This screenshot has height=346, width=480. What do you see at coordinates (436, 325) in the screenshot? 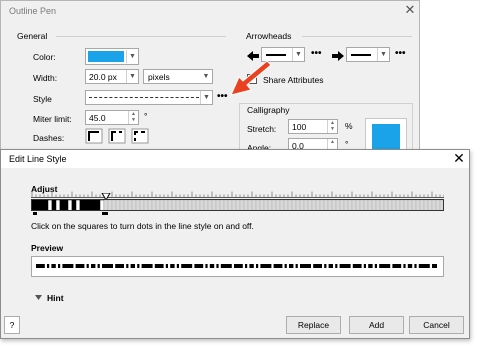
I see `cancel-button: Cancel` at bounding box center [436, 325].